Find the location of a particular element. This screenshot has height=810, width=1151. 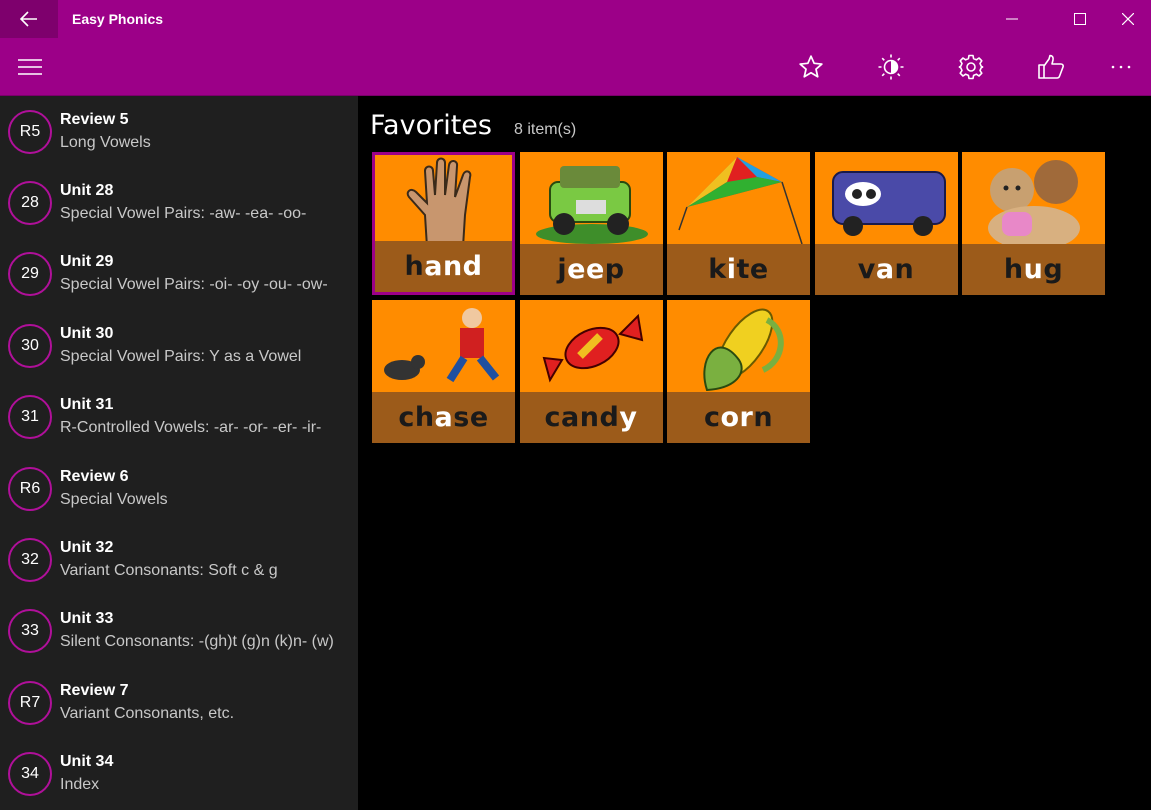

word-prefix: v is located at coordinates (866, 269).